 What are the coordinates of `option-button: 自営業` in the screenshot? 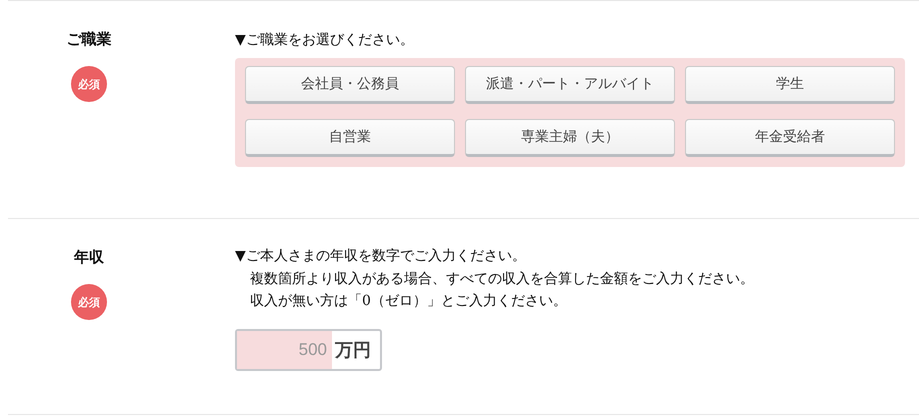 It's located at (350, 137).